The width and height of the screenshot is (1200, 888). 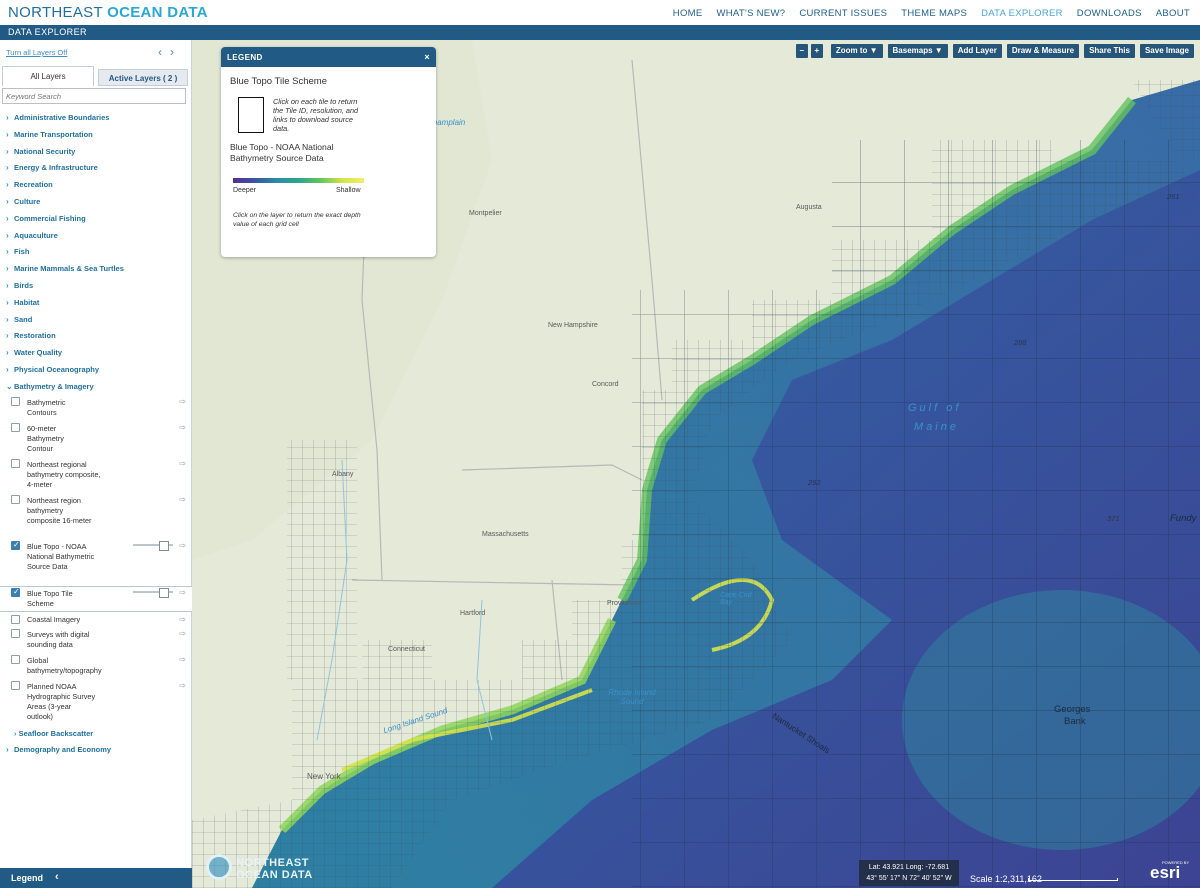 I want to click on category-label: Sand, so click(x=23, y=319).